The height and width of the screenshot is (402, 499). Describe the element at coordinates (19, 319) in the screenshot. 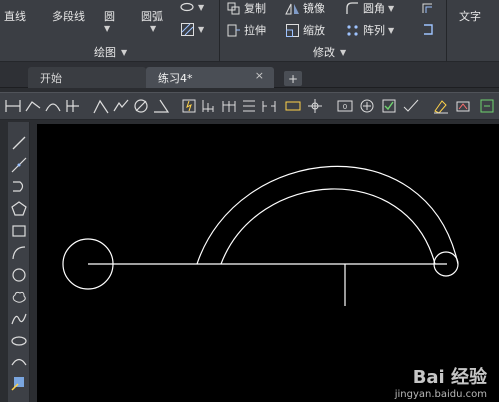

I see `spline-icon` at that location.